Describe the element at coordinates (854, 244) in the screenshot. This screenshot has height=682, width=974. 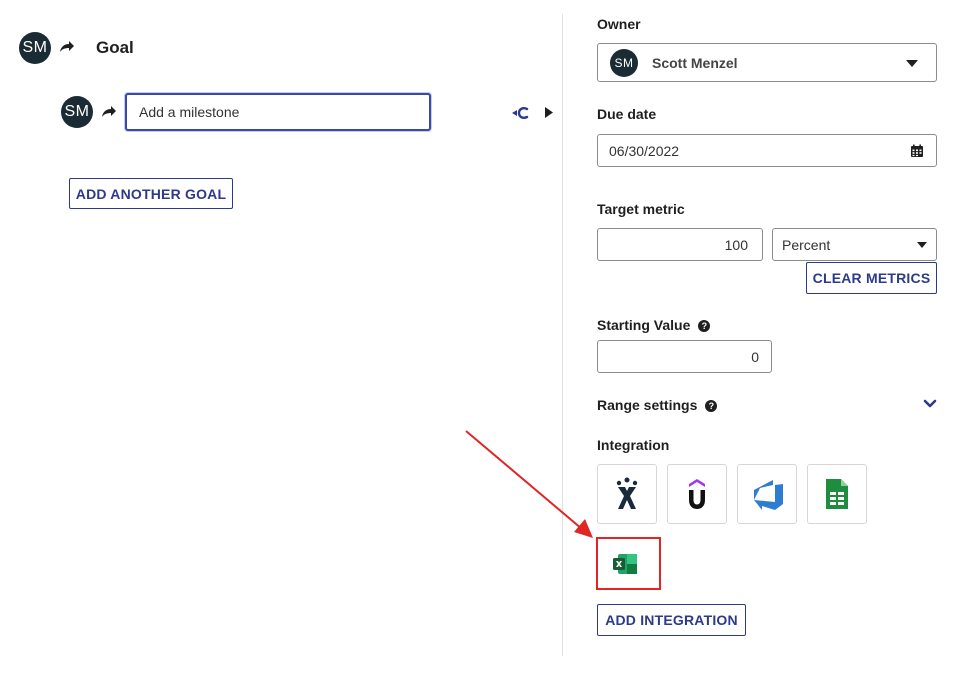
I see `target-unit-select: Percent` at that location.